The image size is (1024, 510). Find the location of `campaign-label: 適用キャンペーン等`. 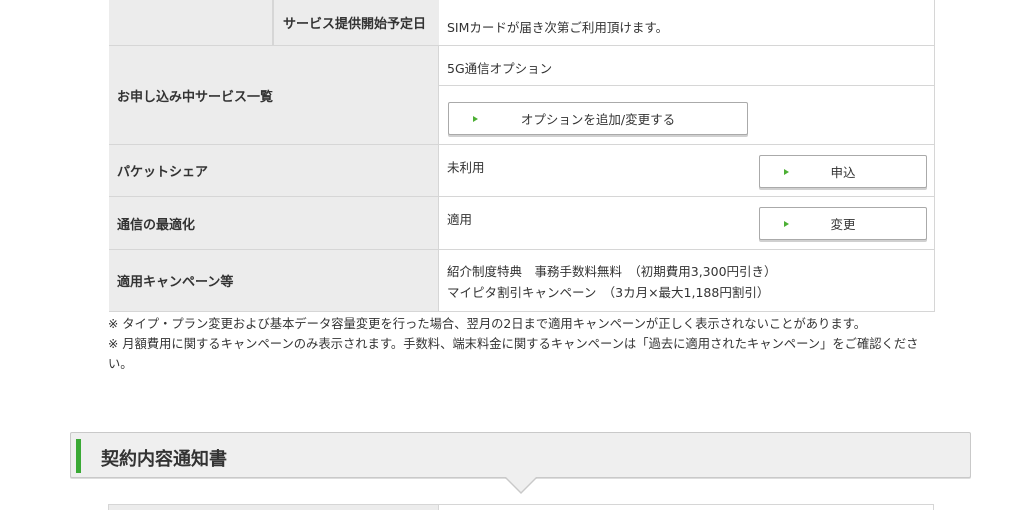

campaign-label: 適用キャンペーン等 is located at coordinates (274, 280).